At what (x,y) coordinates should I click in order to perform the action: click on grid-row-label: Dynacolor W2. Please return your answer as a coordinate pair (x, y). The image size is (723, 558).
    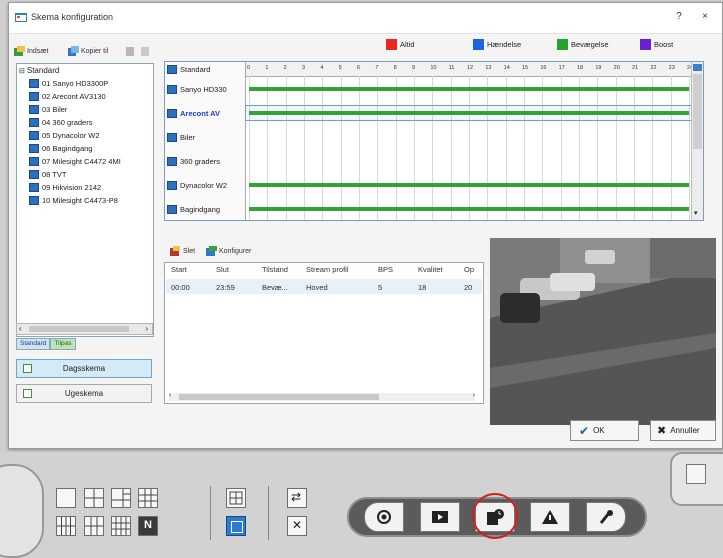
    Looking at the image, I should click on (205, 185).